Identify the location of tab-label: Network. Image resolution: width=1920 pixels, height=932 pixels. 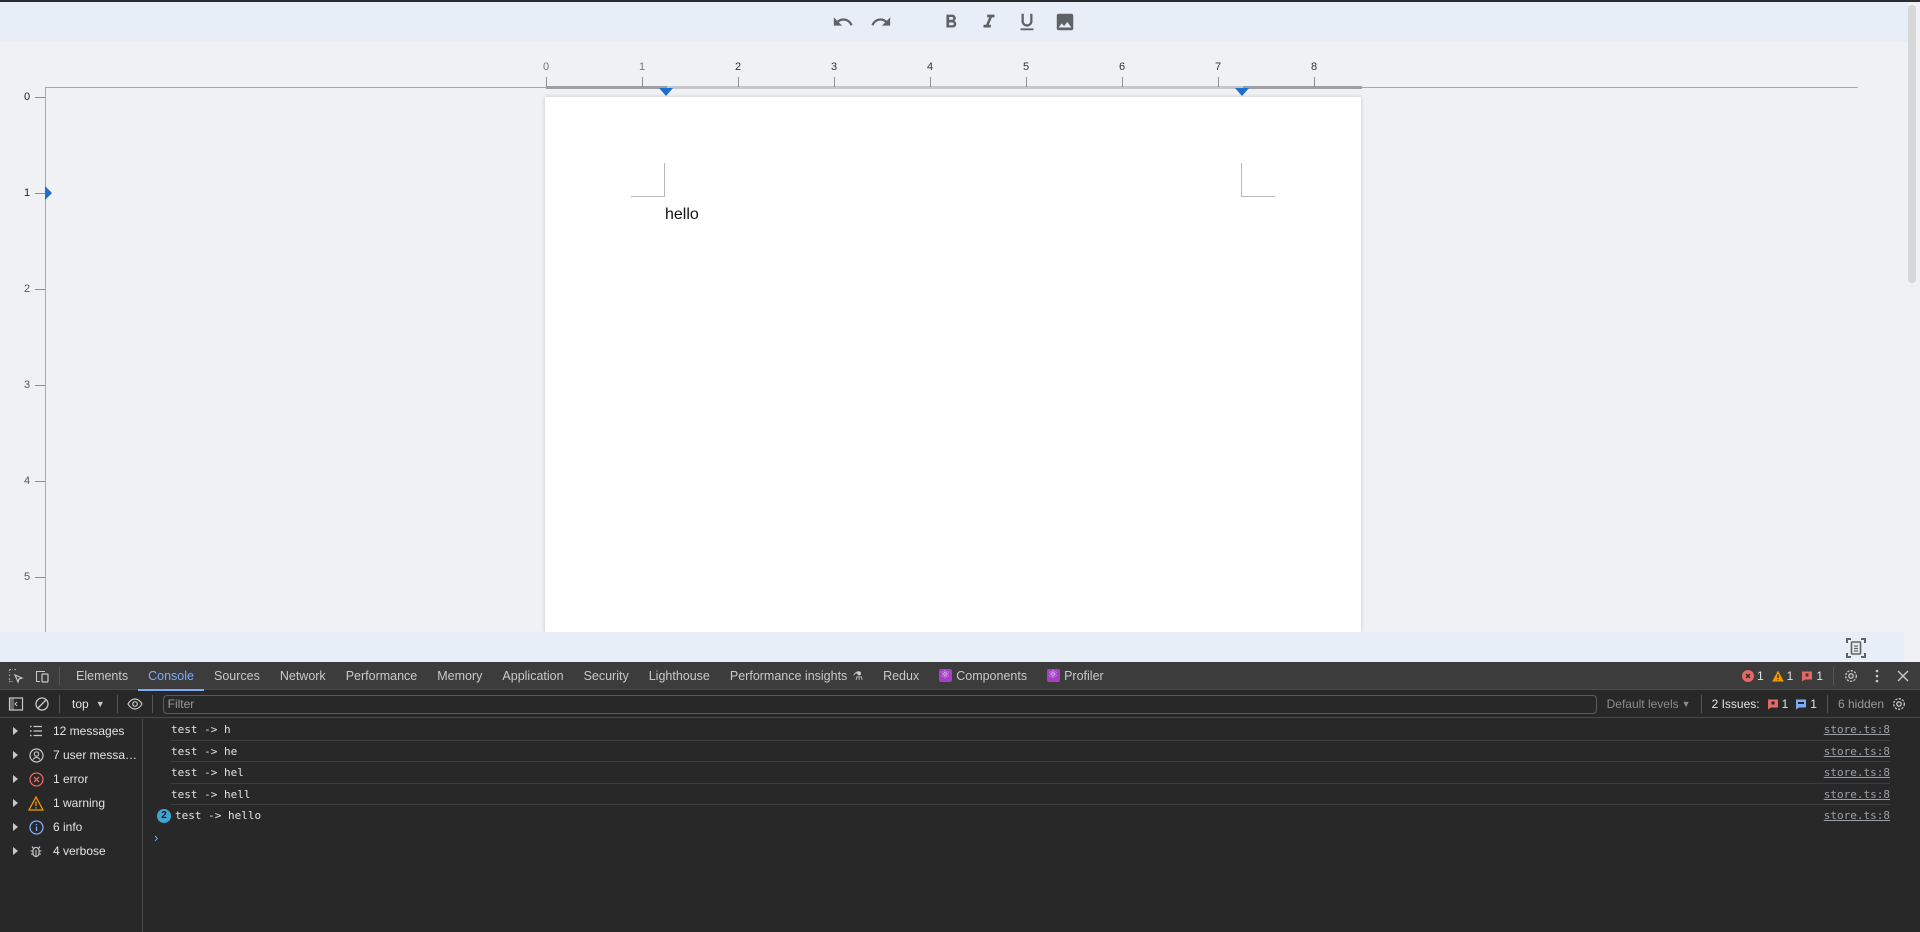
(302, 675).